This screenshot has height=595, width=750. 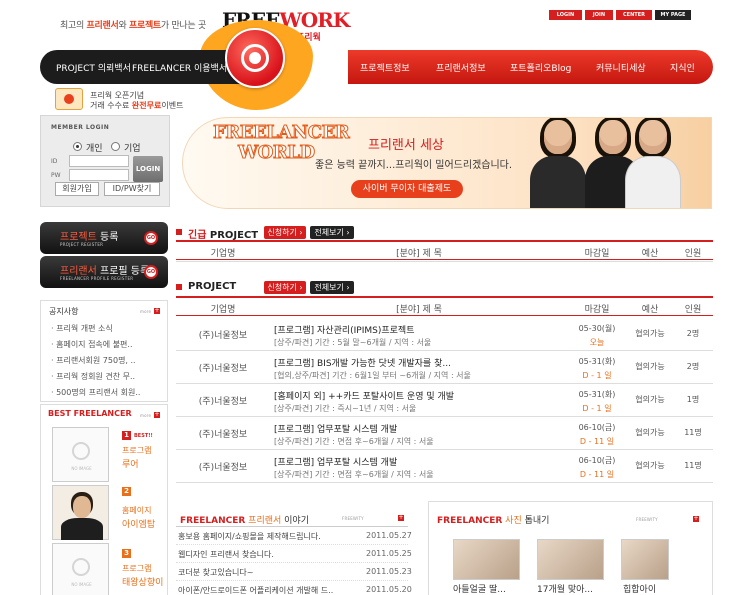 I want to click on col-people: 인원, so click(x=693, y=254).